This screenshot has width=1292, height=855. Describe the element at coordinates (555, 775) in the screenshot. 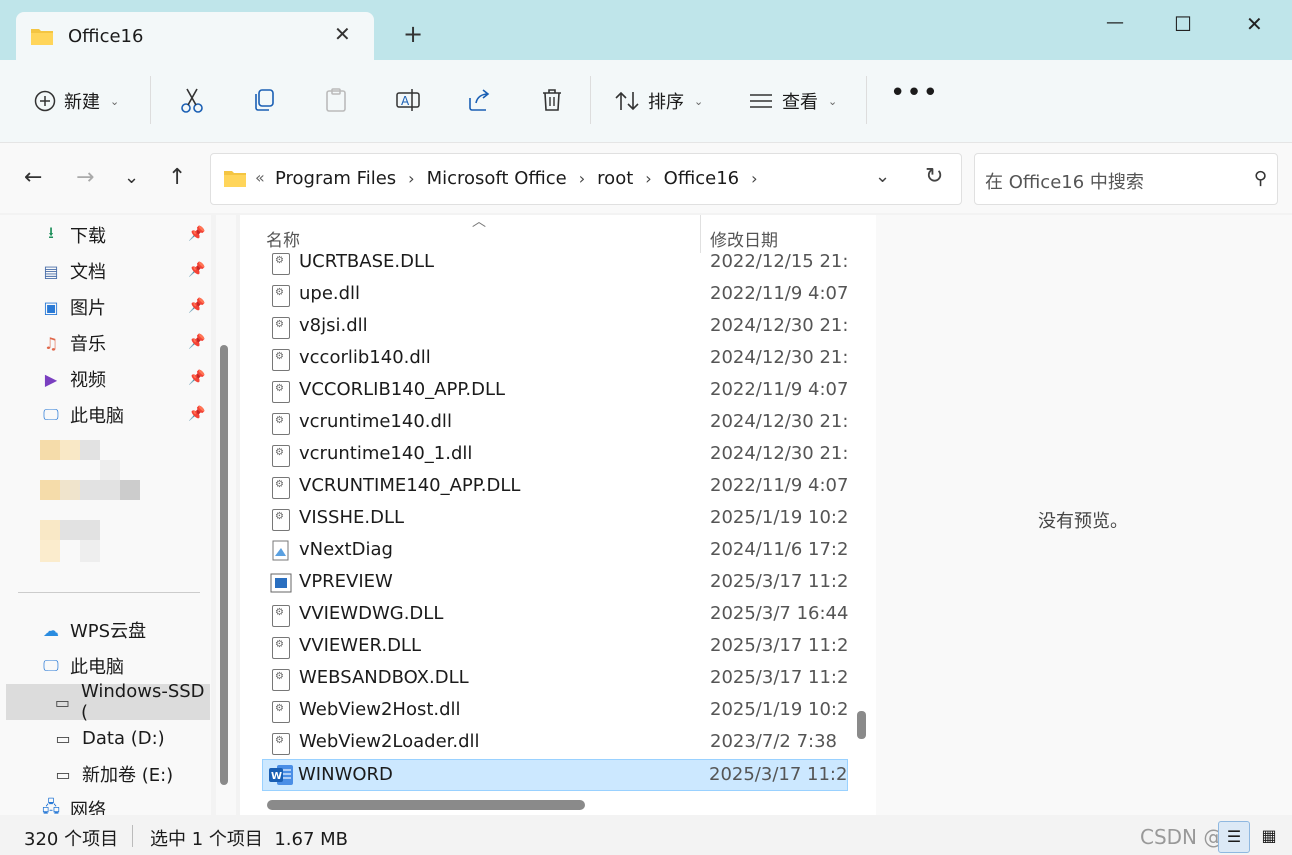

I see `file-row-selected: W WINWORD 2025/3/17 11:21` at that location.